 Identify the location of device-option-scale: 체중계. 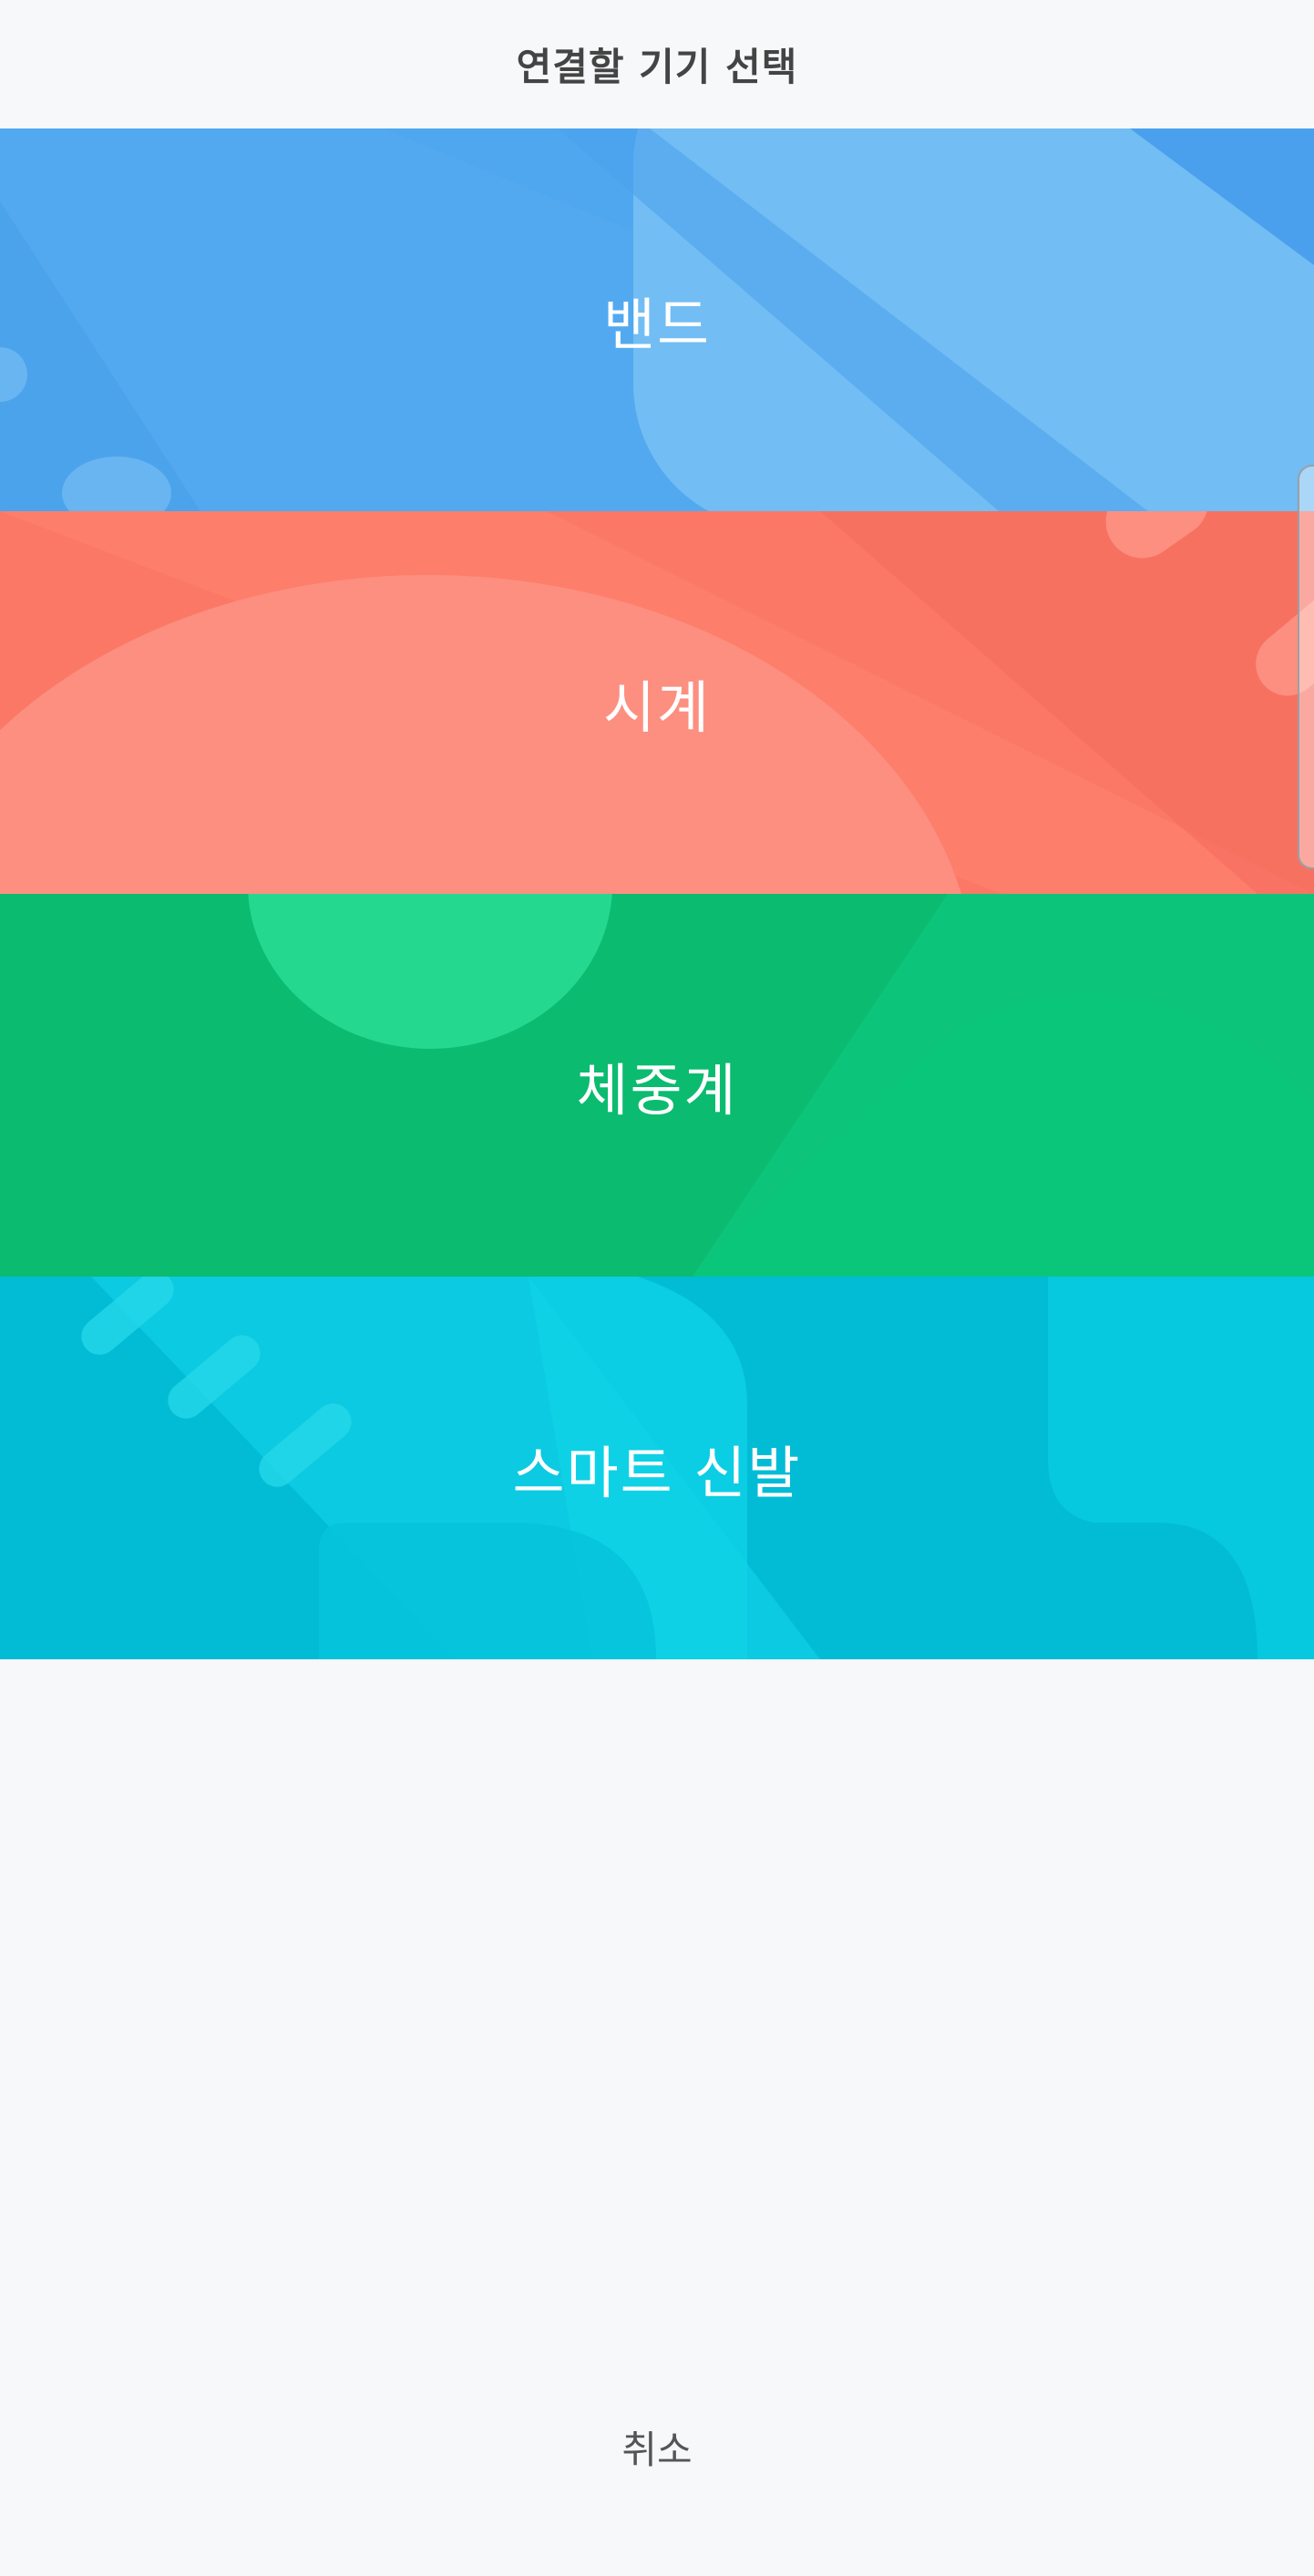
(657, 1085).